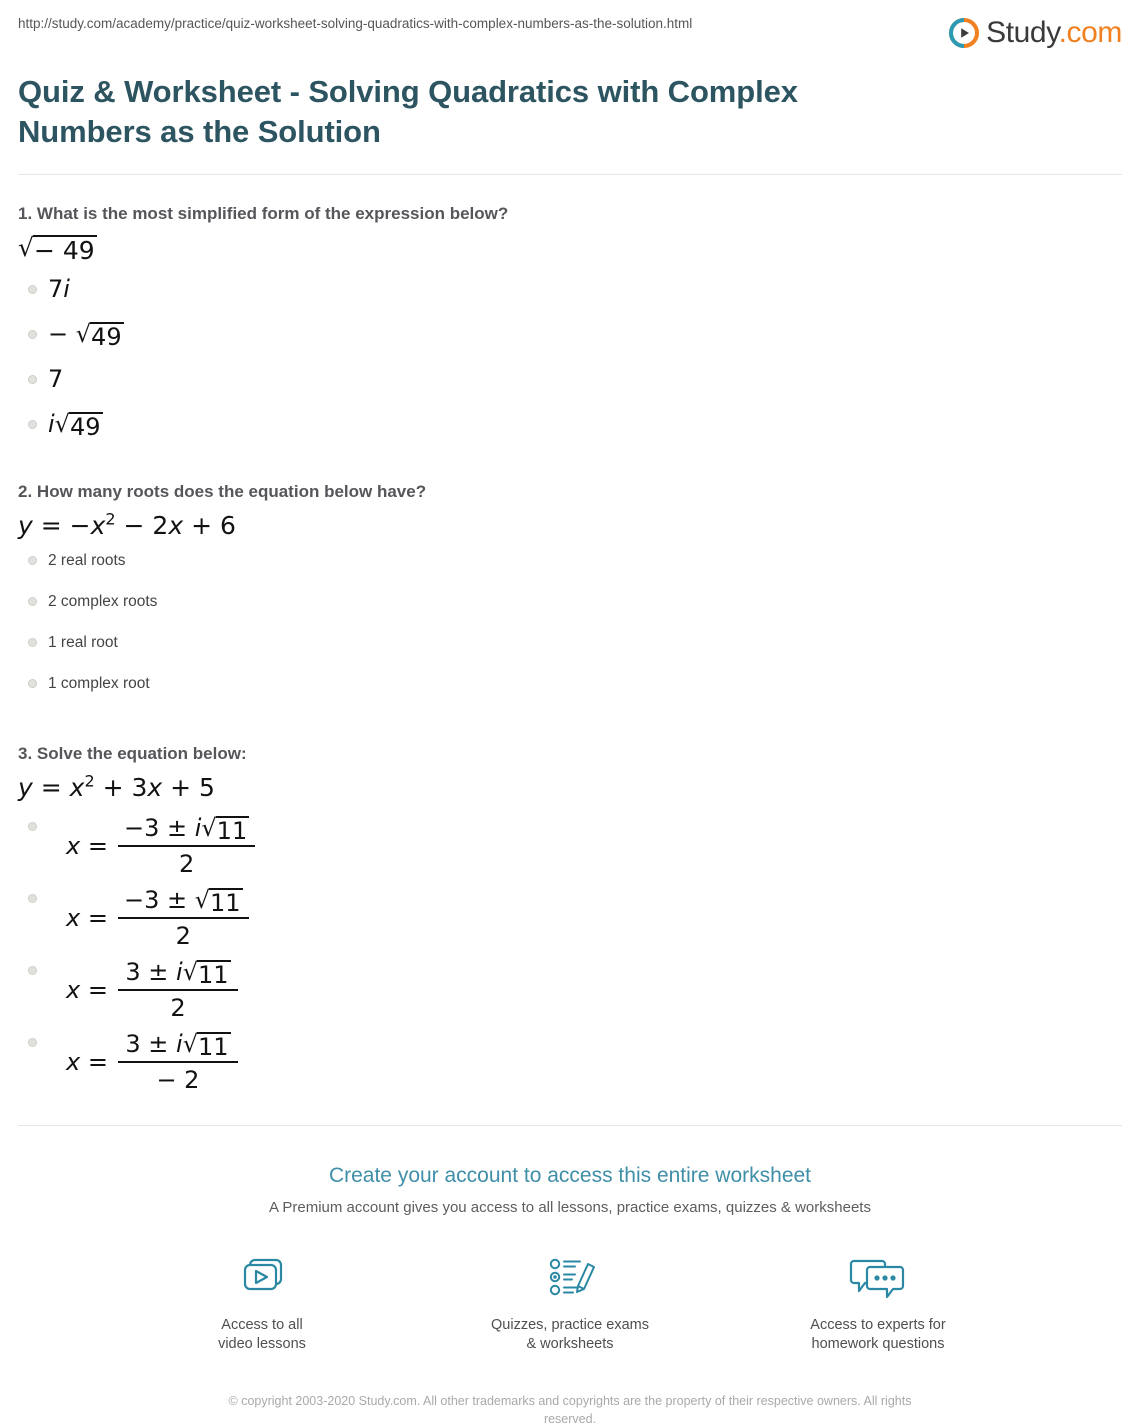 The height and width of the screenshot is (1428, 1140). I want to click on option-2b: 2 complex roots, so click(570, 601).